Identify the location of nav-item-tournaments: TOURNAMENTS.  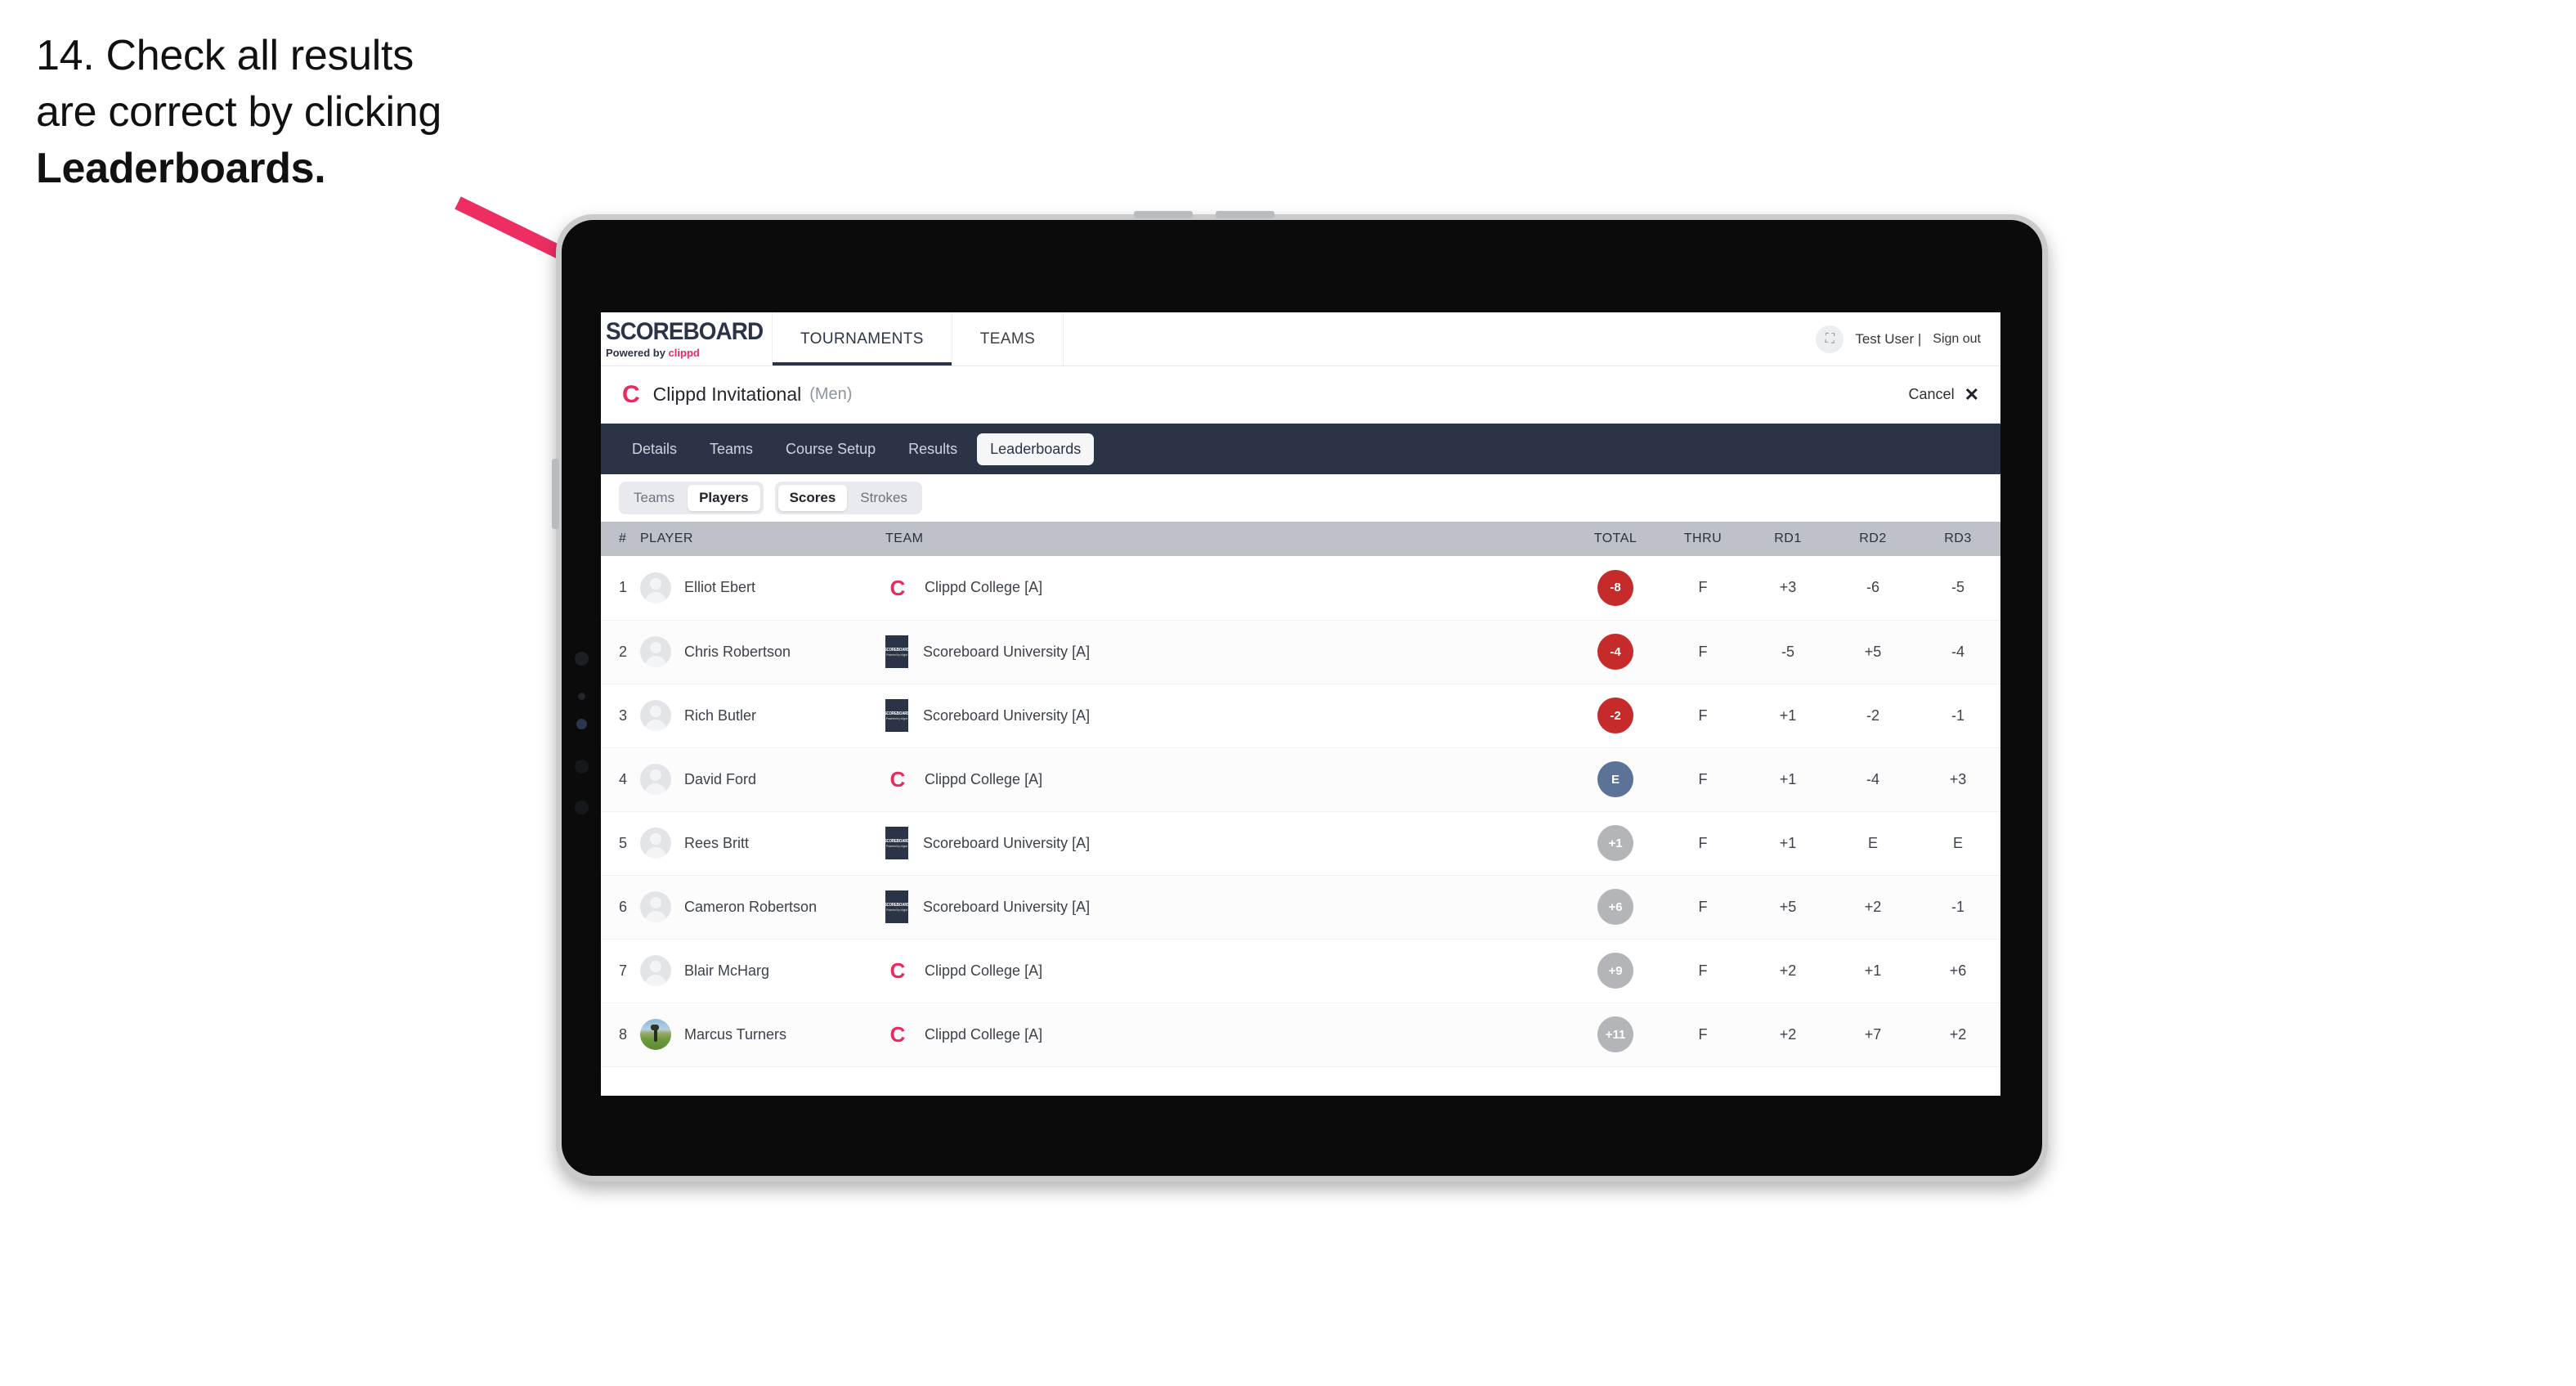
(863, 339).